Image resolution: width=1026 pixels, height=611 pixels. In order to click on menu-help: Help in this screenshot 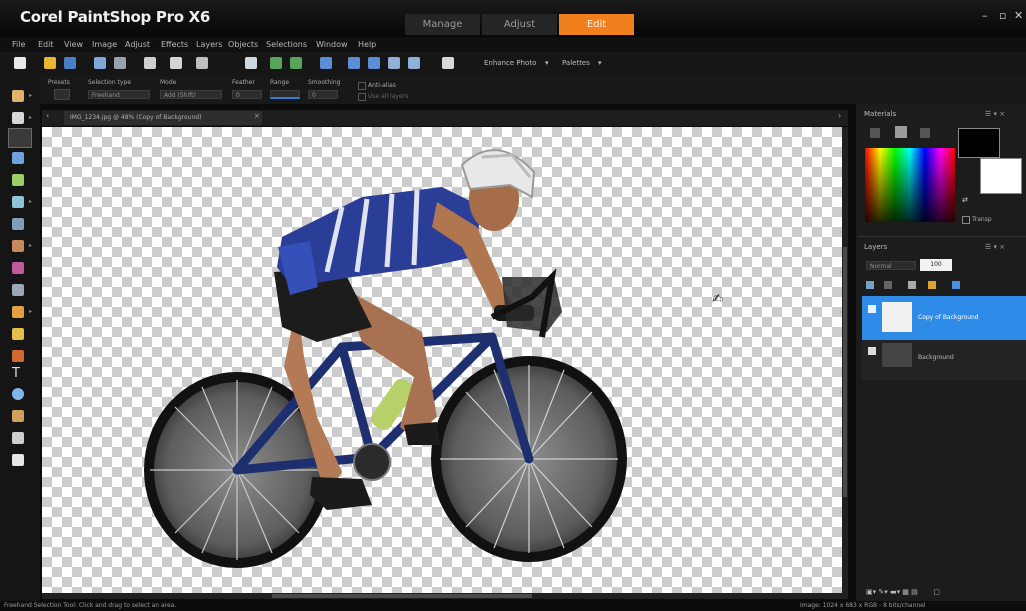, I will do `click(367, 44)`.